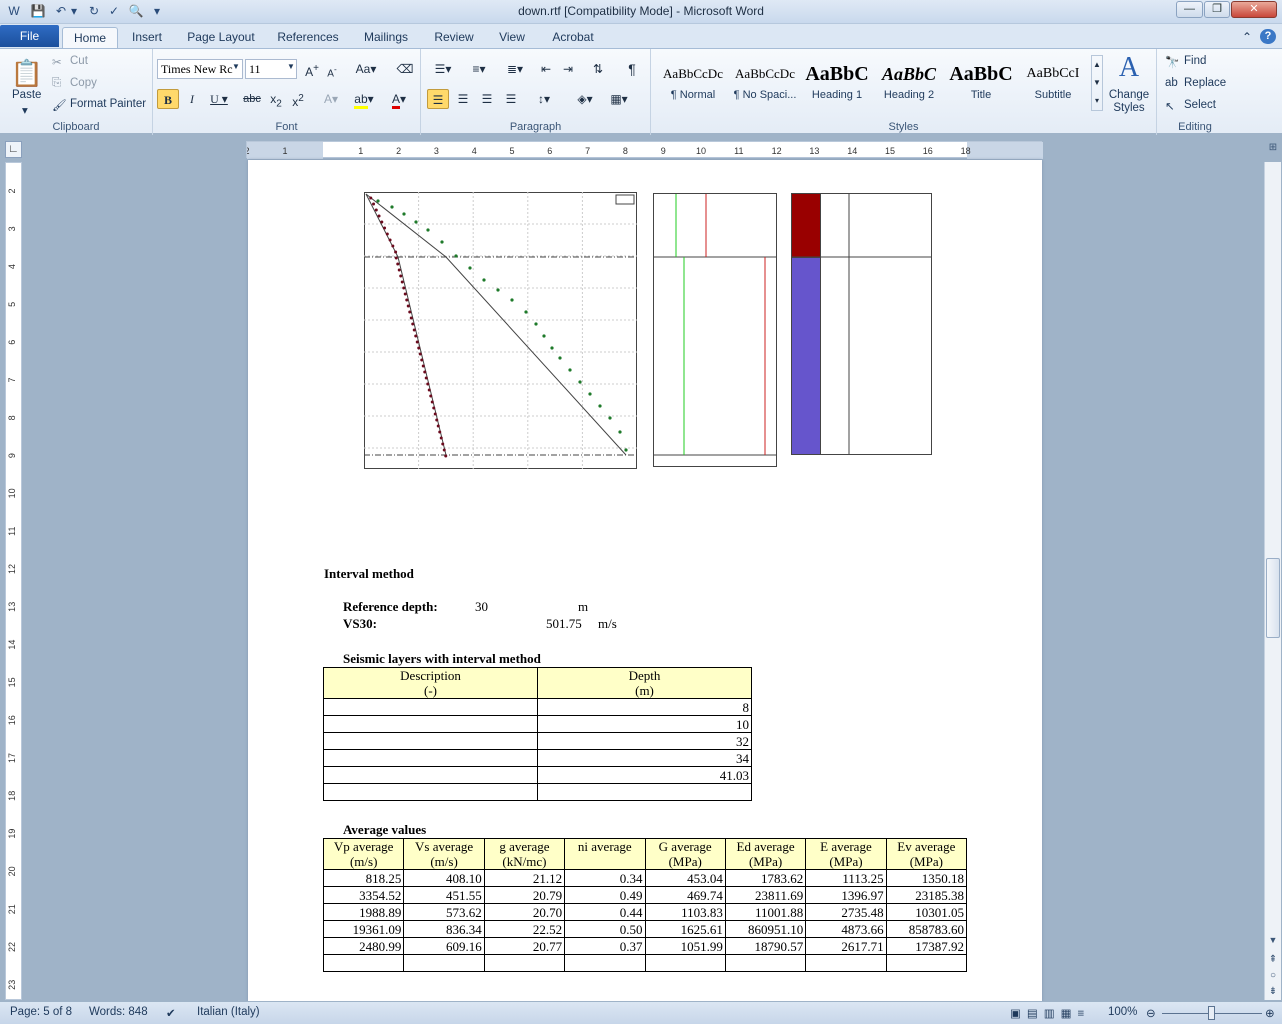  Describe the element at coordinates (926, 946) in the screenshot. I see `table-cell: 17387.92` at that location.